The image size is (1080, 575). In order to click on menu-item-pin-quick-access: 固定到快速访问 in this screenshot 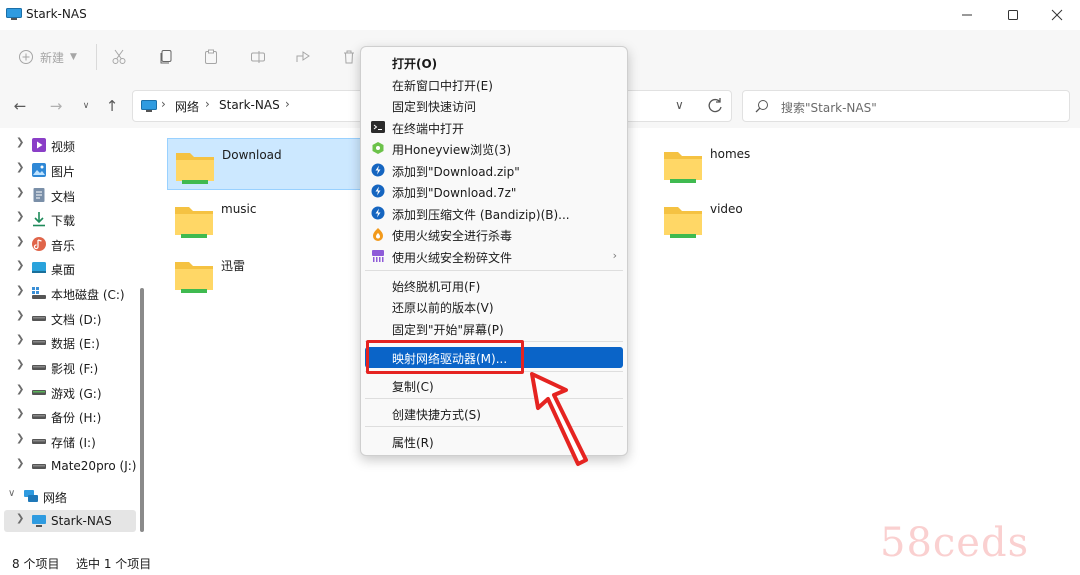, I will do `click(494, 105)`.